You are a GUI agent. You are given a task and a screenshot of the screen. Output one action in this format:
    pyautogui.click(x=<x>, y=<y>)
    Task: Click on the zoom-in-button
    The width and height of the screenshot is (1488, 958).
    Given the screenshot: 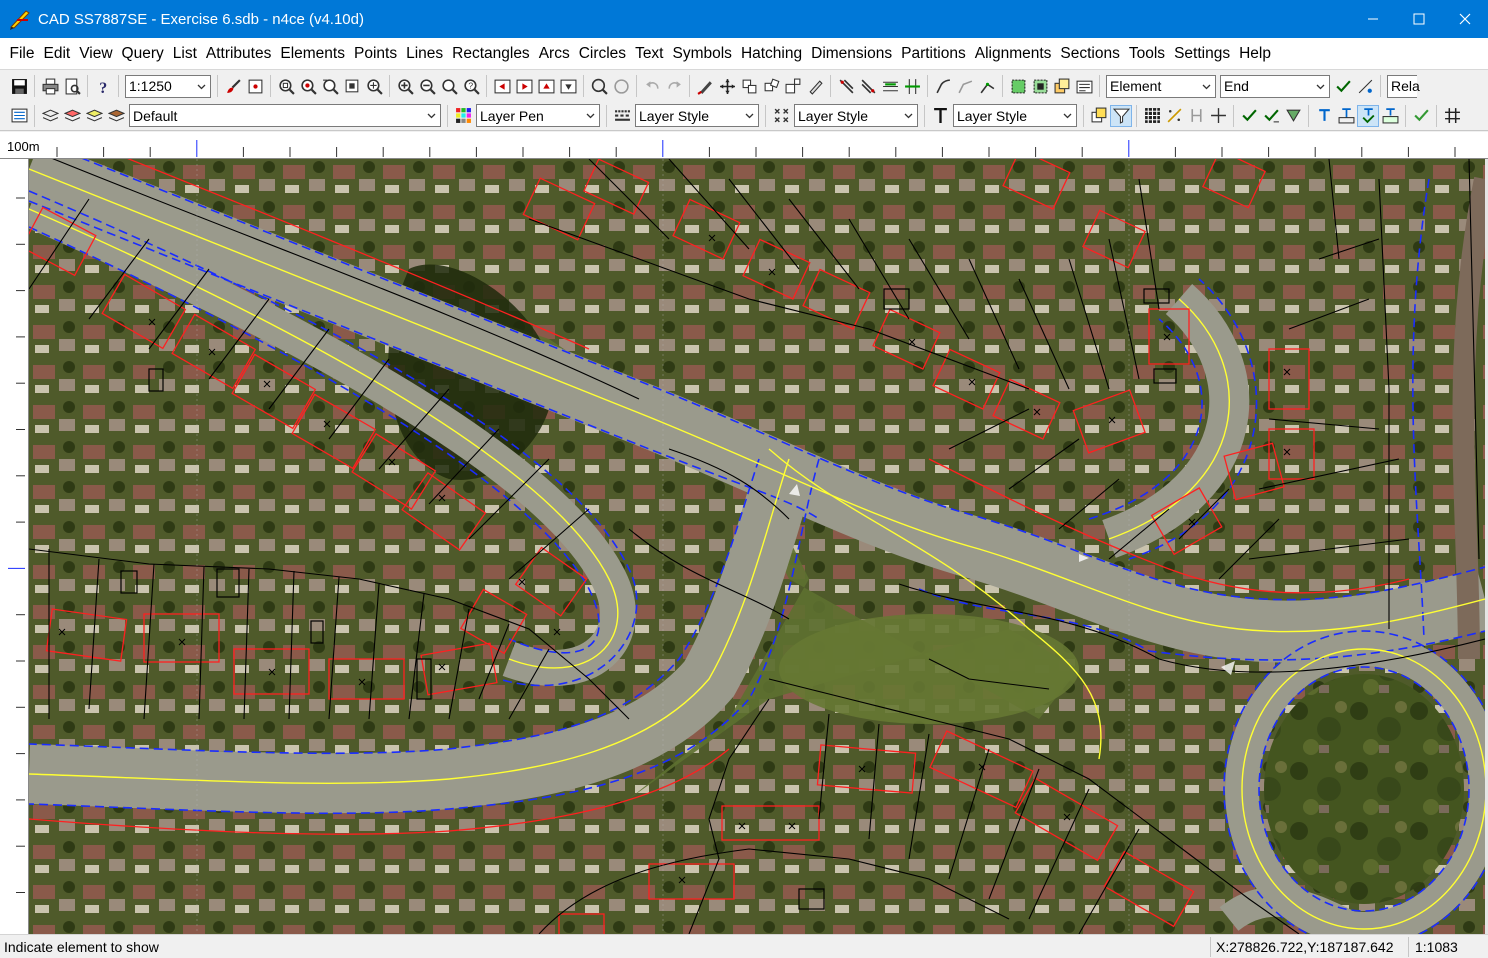 What is the action you would take?
    pyautogui.click(x=405, y=86)
    